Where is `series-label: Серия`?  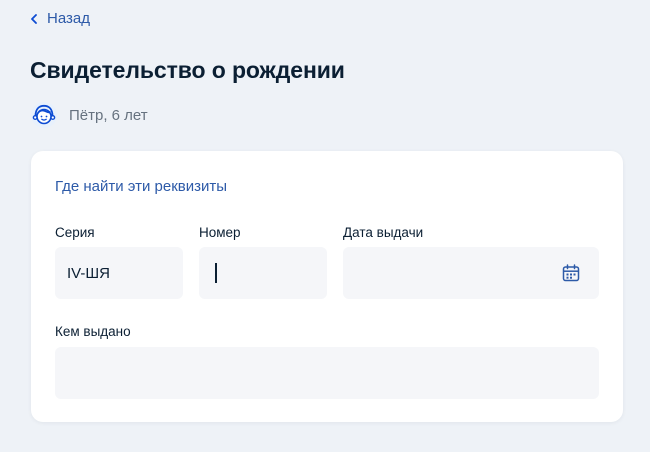
series-label: Серия is located at coordinates (75, 232).